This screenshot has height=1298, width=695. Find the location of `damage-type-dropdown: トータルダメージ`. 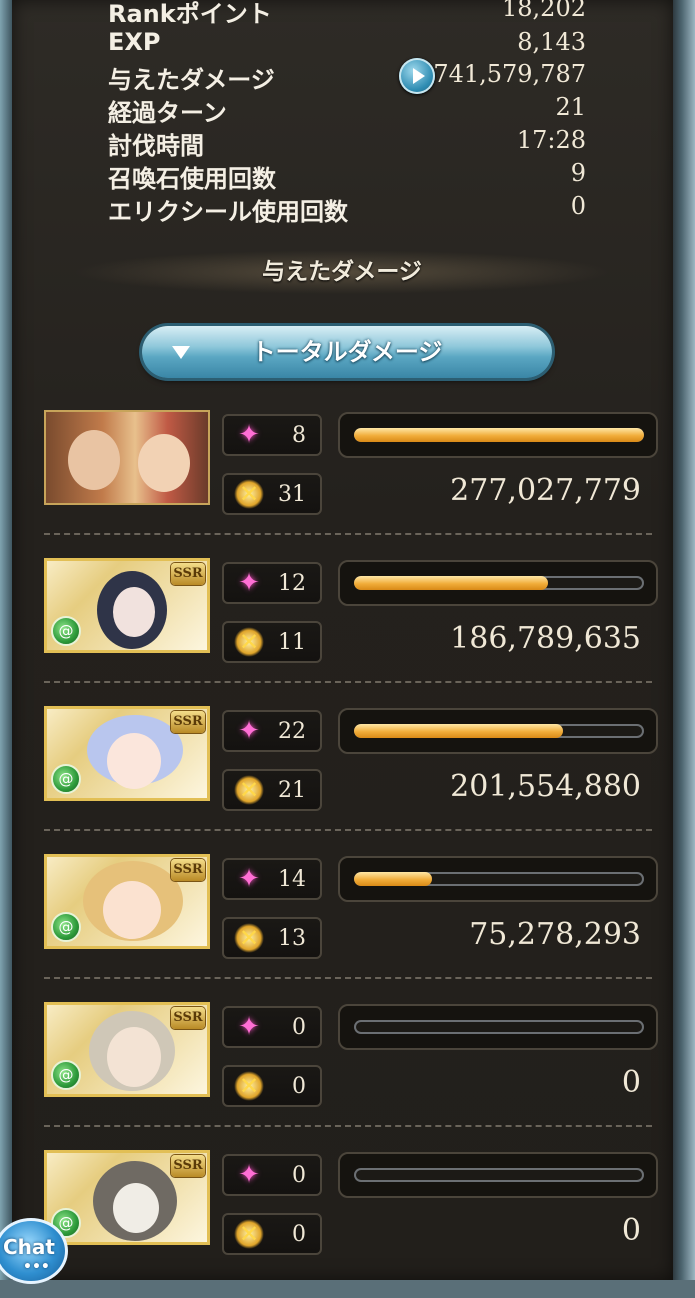

damage-type-dropdown: トータルダメージ is located at coordinates (347, 352).